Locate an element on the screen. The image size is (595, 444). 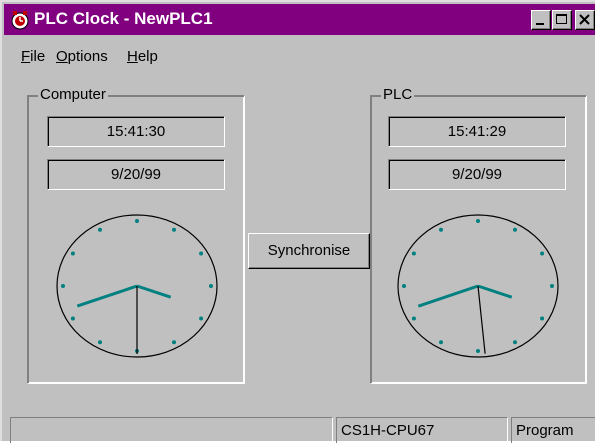
close-button is located at coordinates (585, 20).